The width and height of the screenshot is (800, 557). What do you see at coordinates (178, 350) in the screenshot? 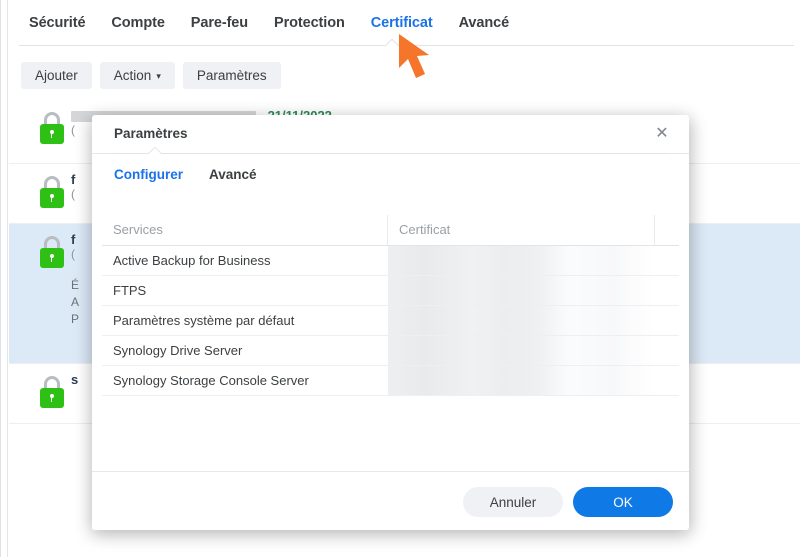
I see `cell-service: Synology Drive Server` at bounding box center [178, 350].